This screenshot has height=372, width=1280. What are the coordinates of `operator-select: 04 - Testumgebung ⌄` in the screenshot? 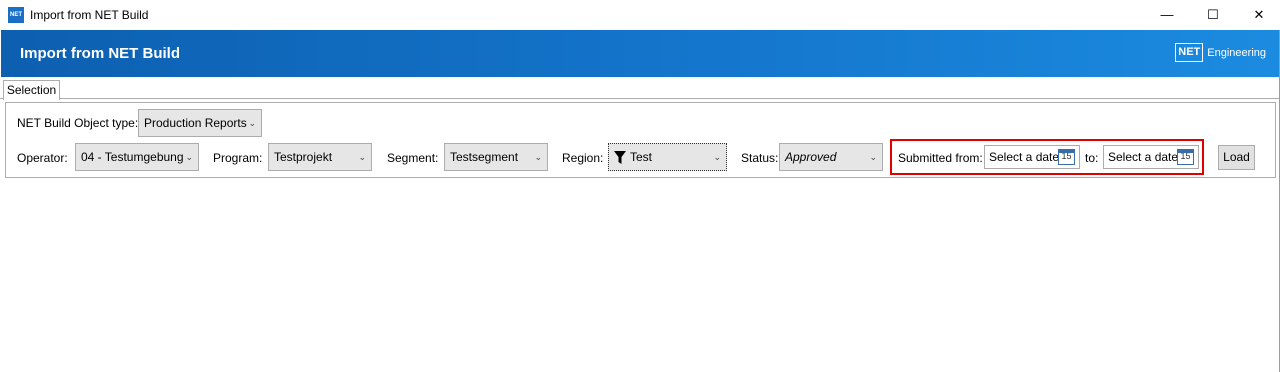 It's located at (137, 157).